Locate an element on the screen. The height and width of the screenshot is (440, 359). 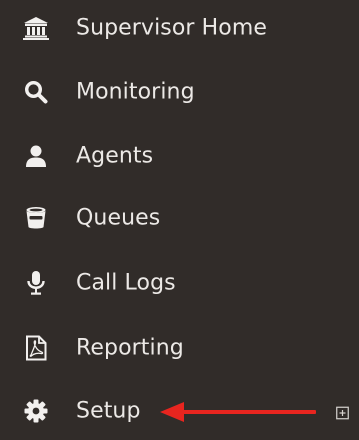
pdf-file-icon is located at coordinates (36, 348).